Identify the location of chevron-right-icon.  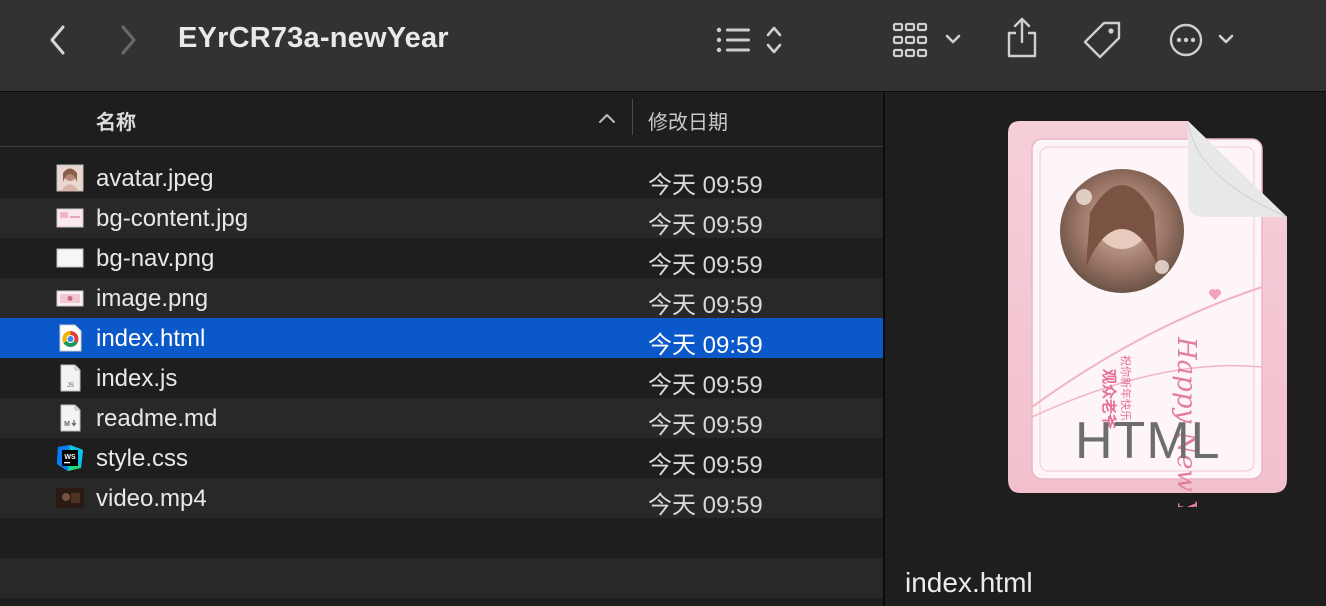
(128, 40).